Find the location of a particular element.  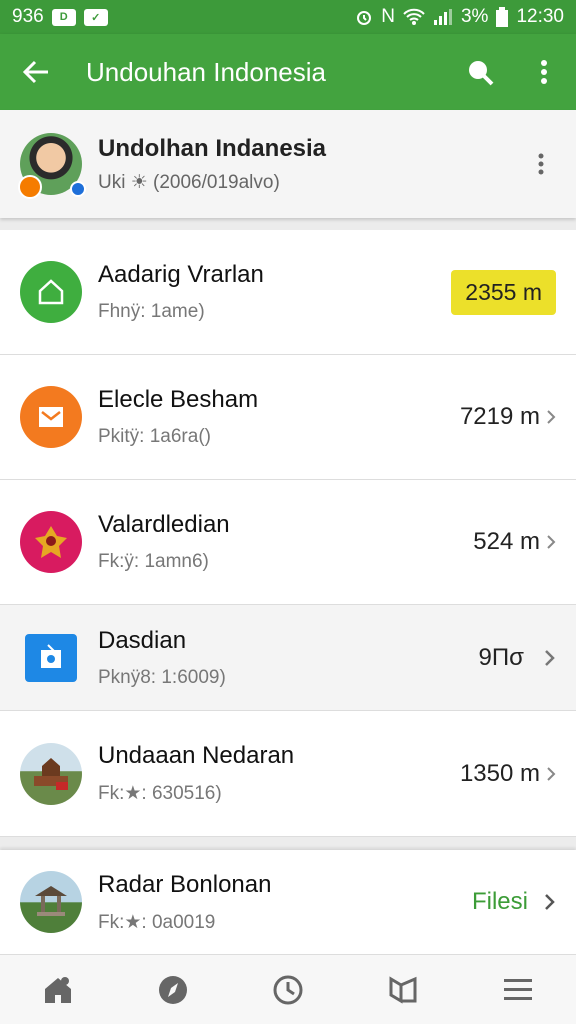

item-title: Radar Bonlonan is located at coordinates (185, 884).